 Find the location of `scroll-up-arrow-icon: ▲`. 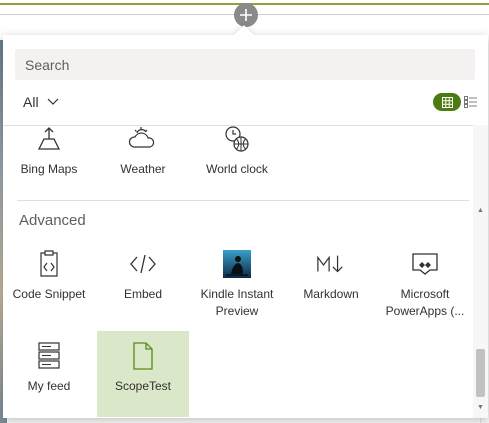

scroll-up-arrow-icon: ▲ is located at coordinates (480, 210).